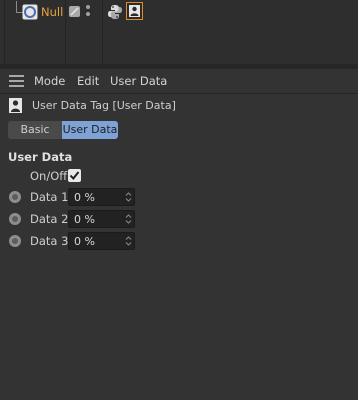  I want to click on object-name: Null, so click(52, 12).